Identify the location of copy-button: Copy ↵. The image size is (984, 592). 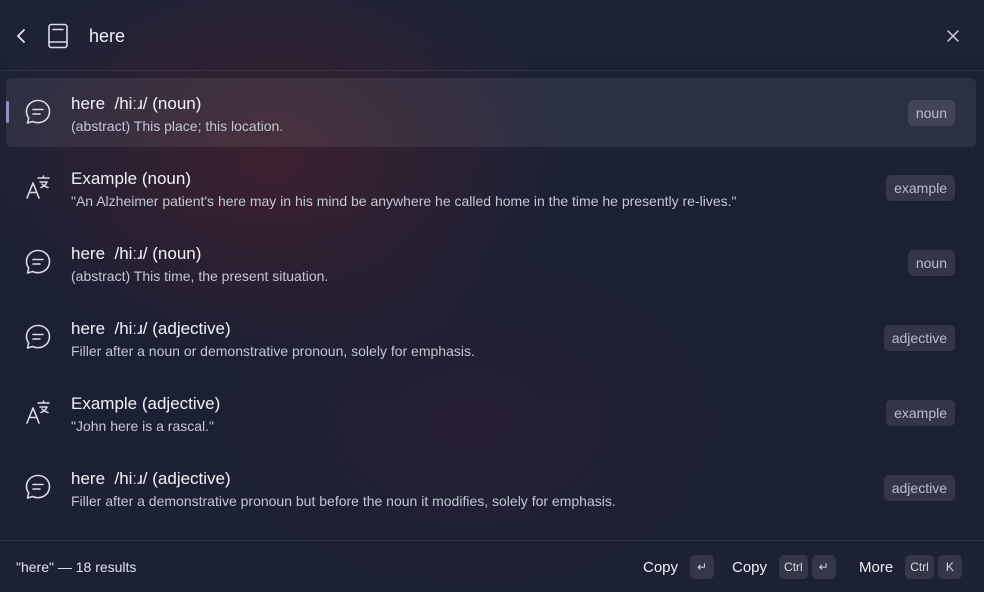
(679, 567).